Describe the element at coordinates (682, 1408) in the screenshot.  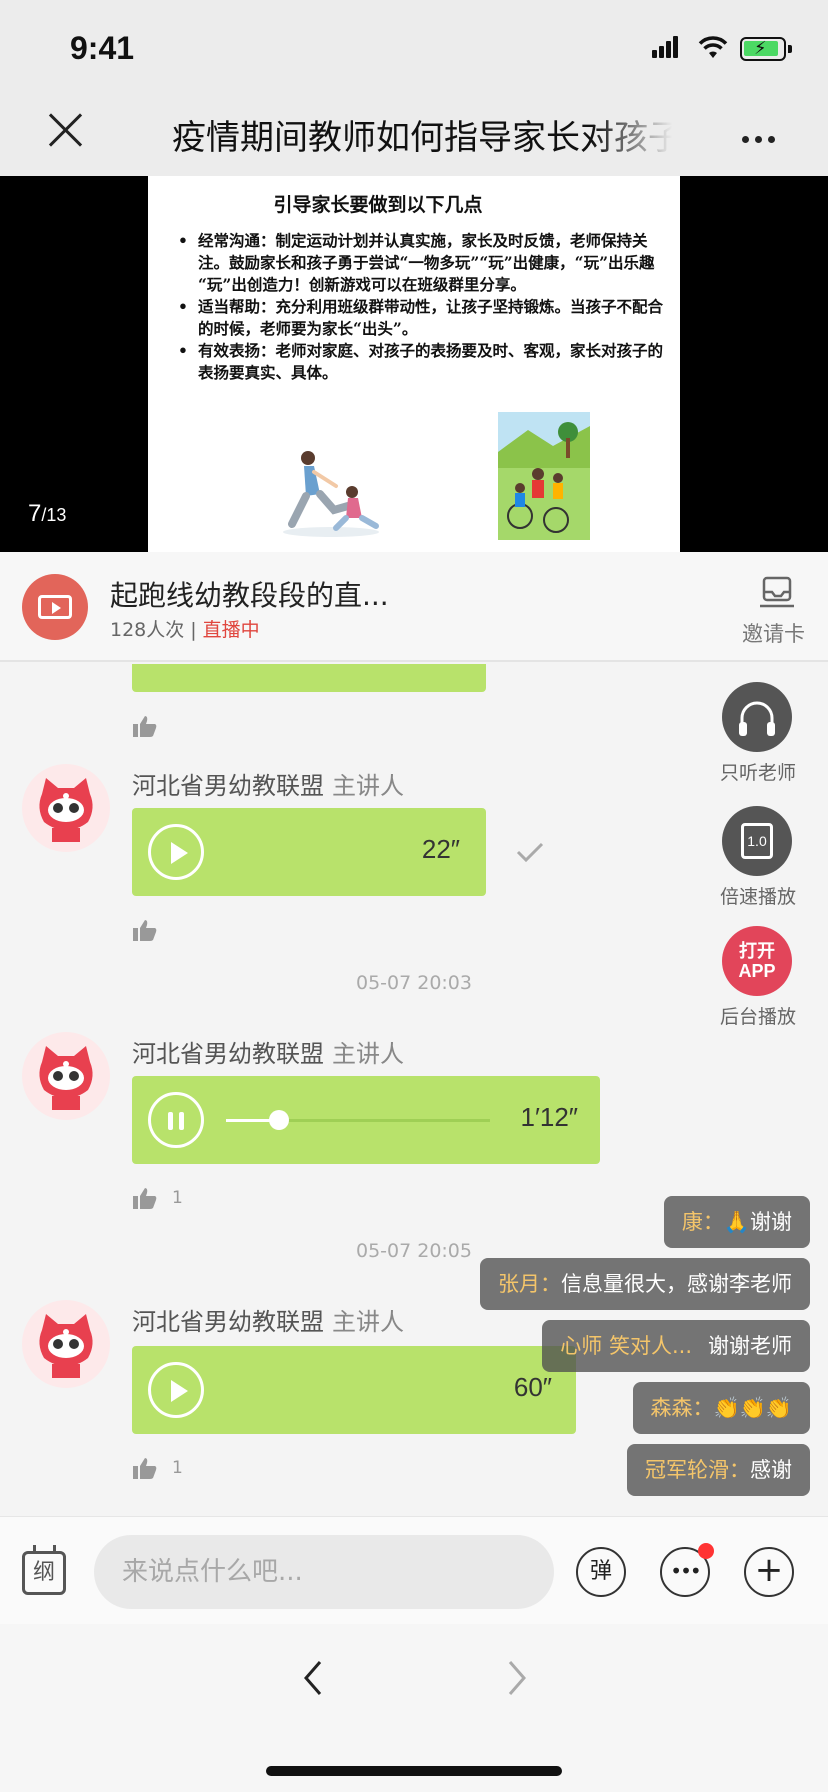
I see `danmaku-user: 森森：` at that location.